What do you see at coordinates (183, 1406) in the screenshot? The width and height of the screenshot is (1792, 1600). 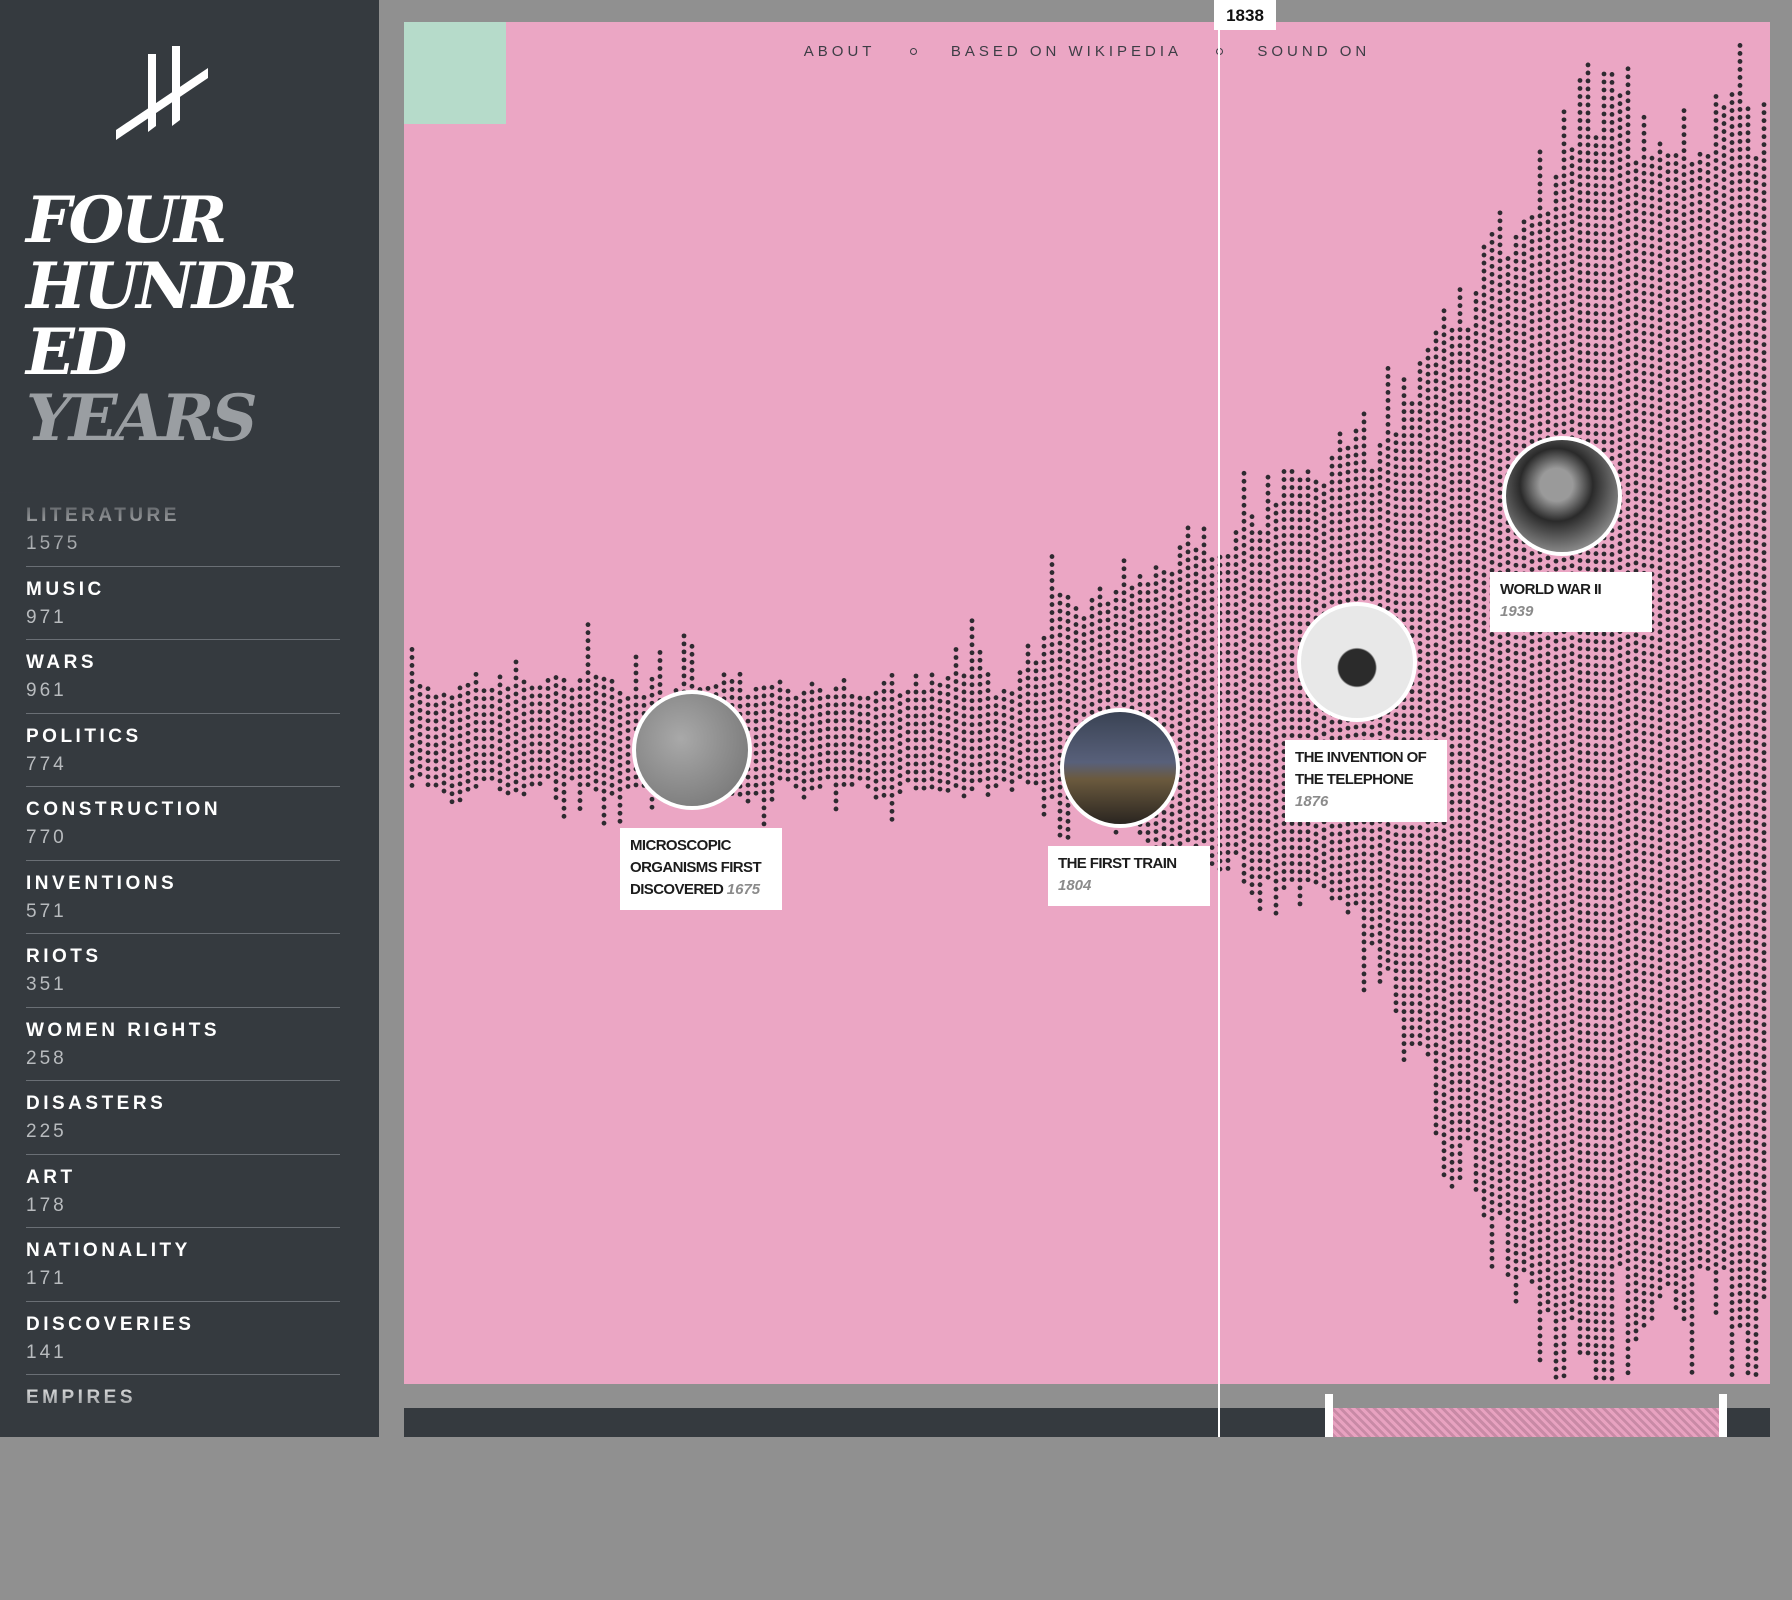 I see `category-empires: EMPIRES` at bounding box center [183, 1406].